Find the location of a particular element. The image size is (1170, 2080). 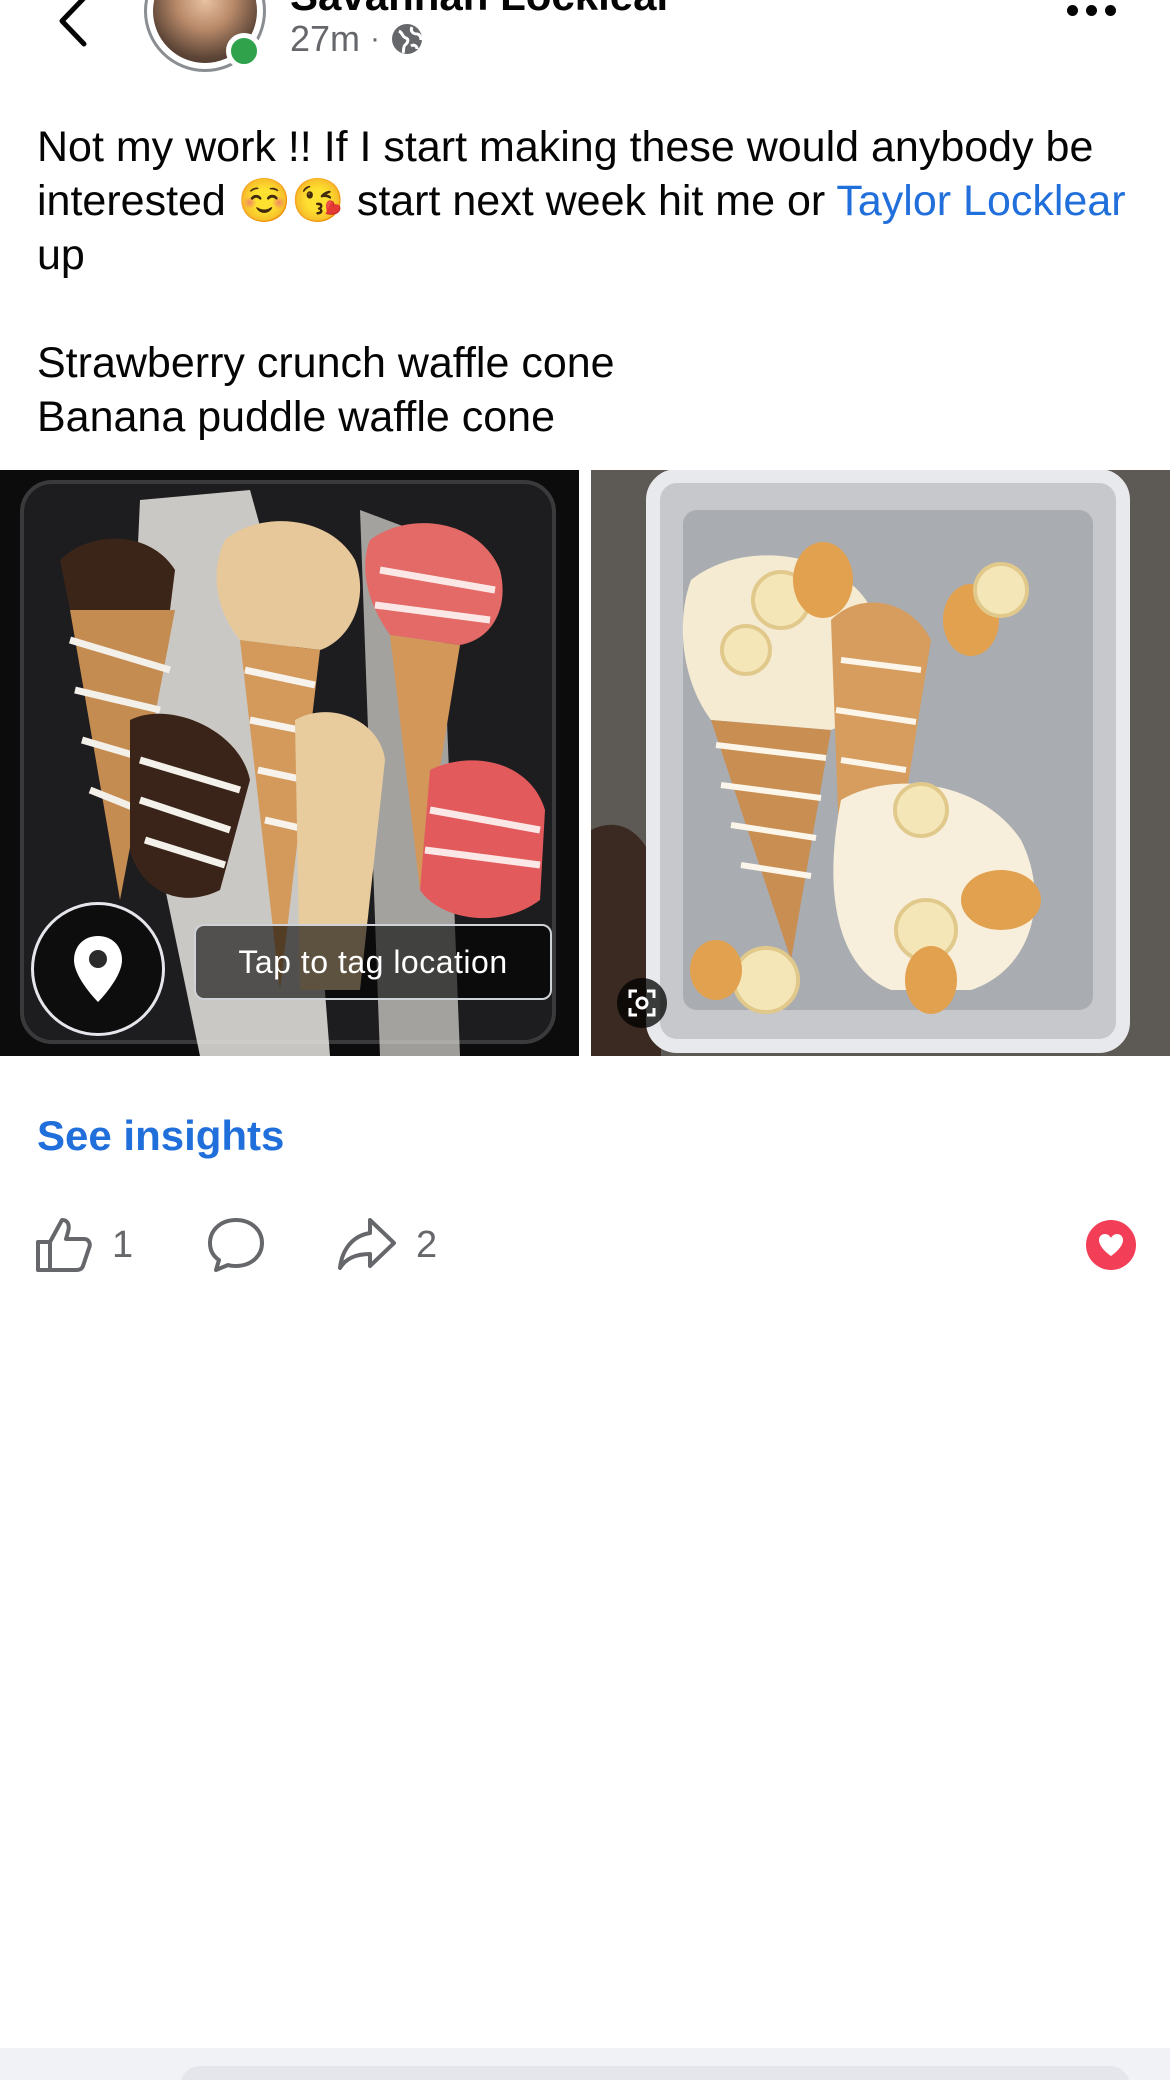

photo-banana-cones is located at coordinates (880, 763).